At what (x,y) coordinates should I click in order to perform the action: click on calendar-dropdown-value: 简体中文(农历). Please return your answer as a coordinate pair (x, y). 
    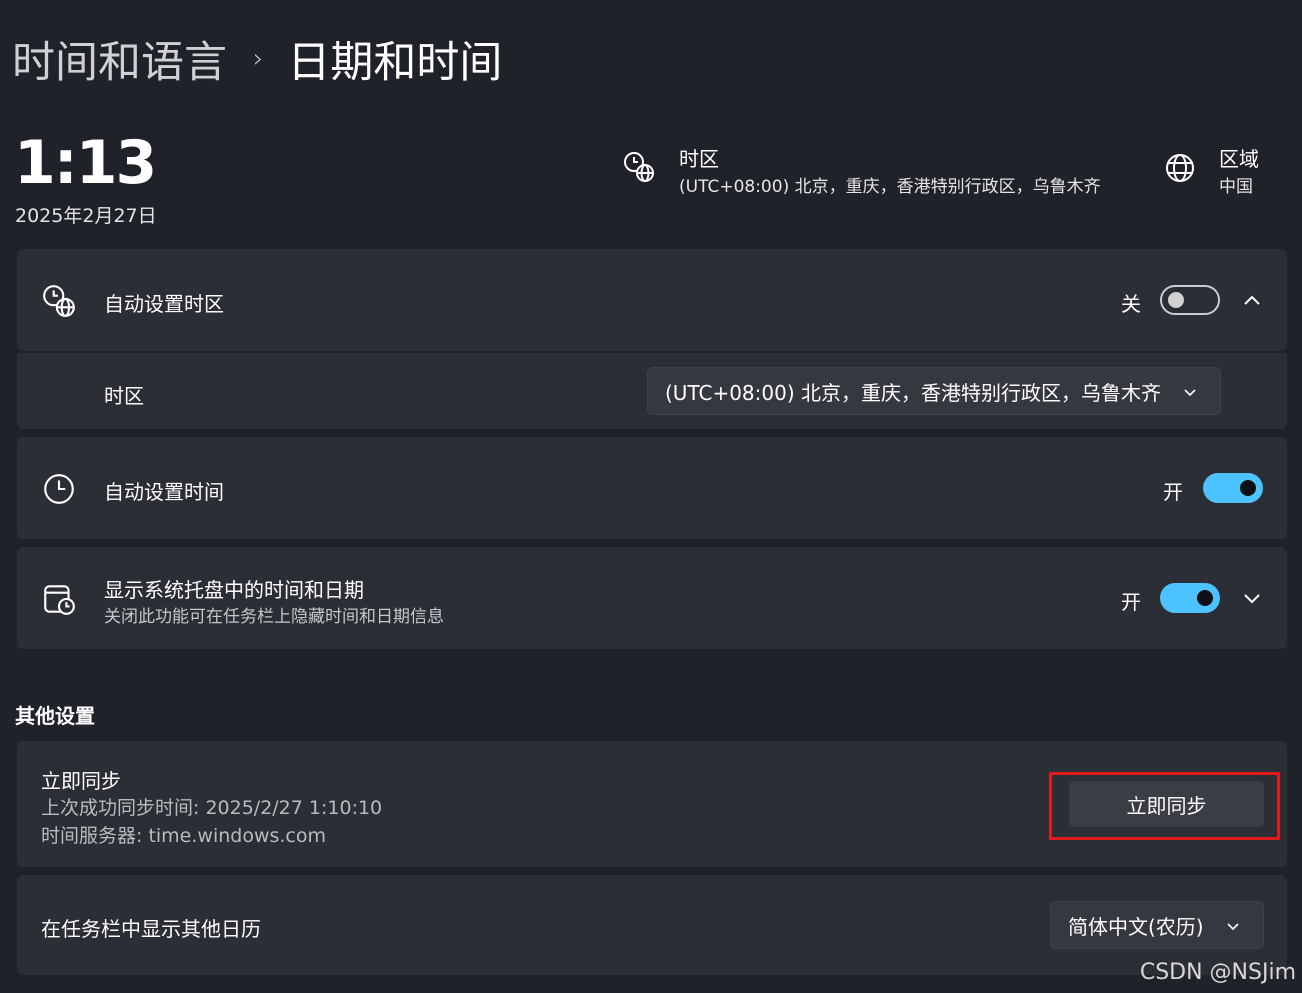
    Looking at the image, I should click on (1136, 926).